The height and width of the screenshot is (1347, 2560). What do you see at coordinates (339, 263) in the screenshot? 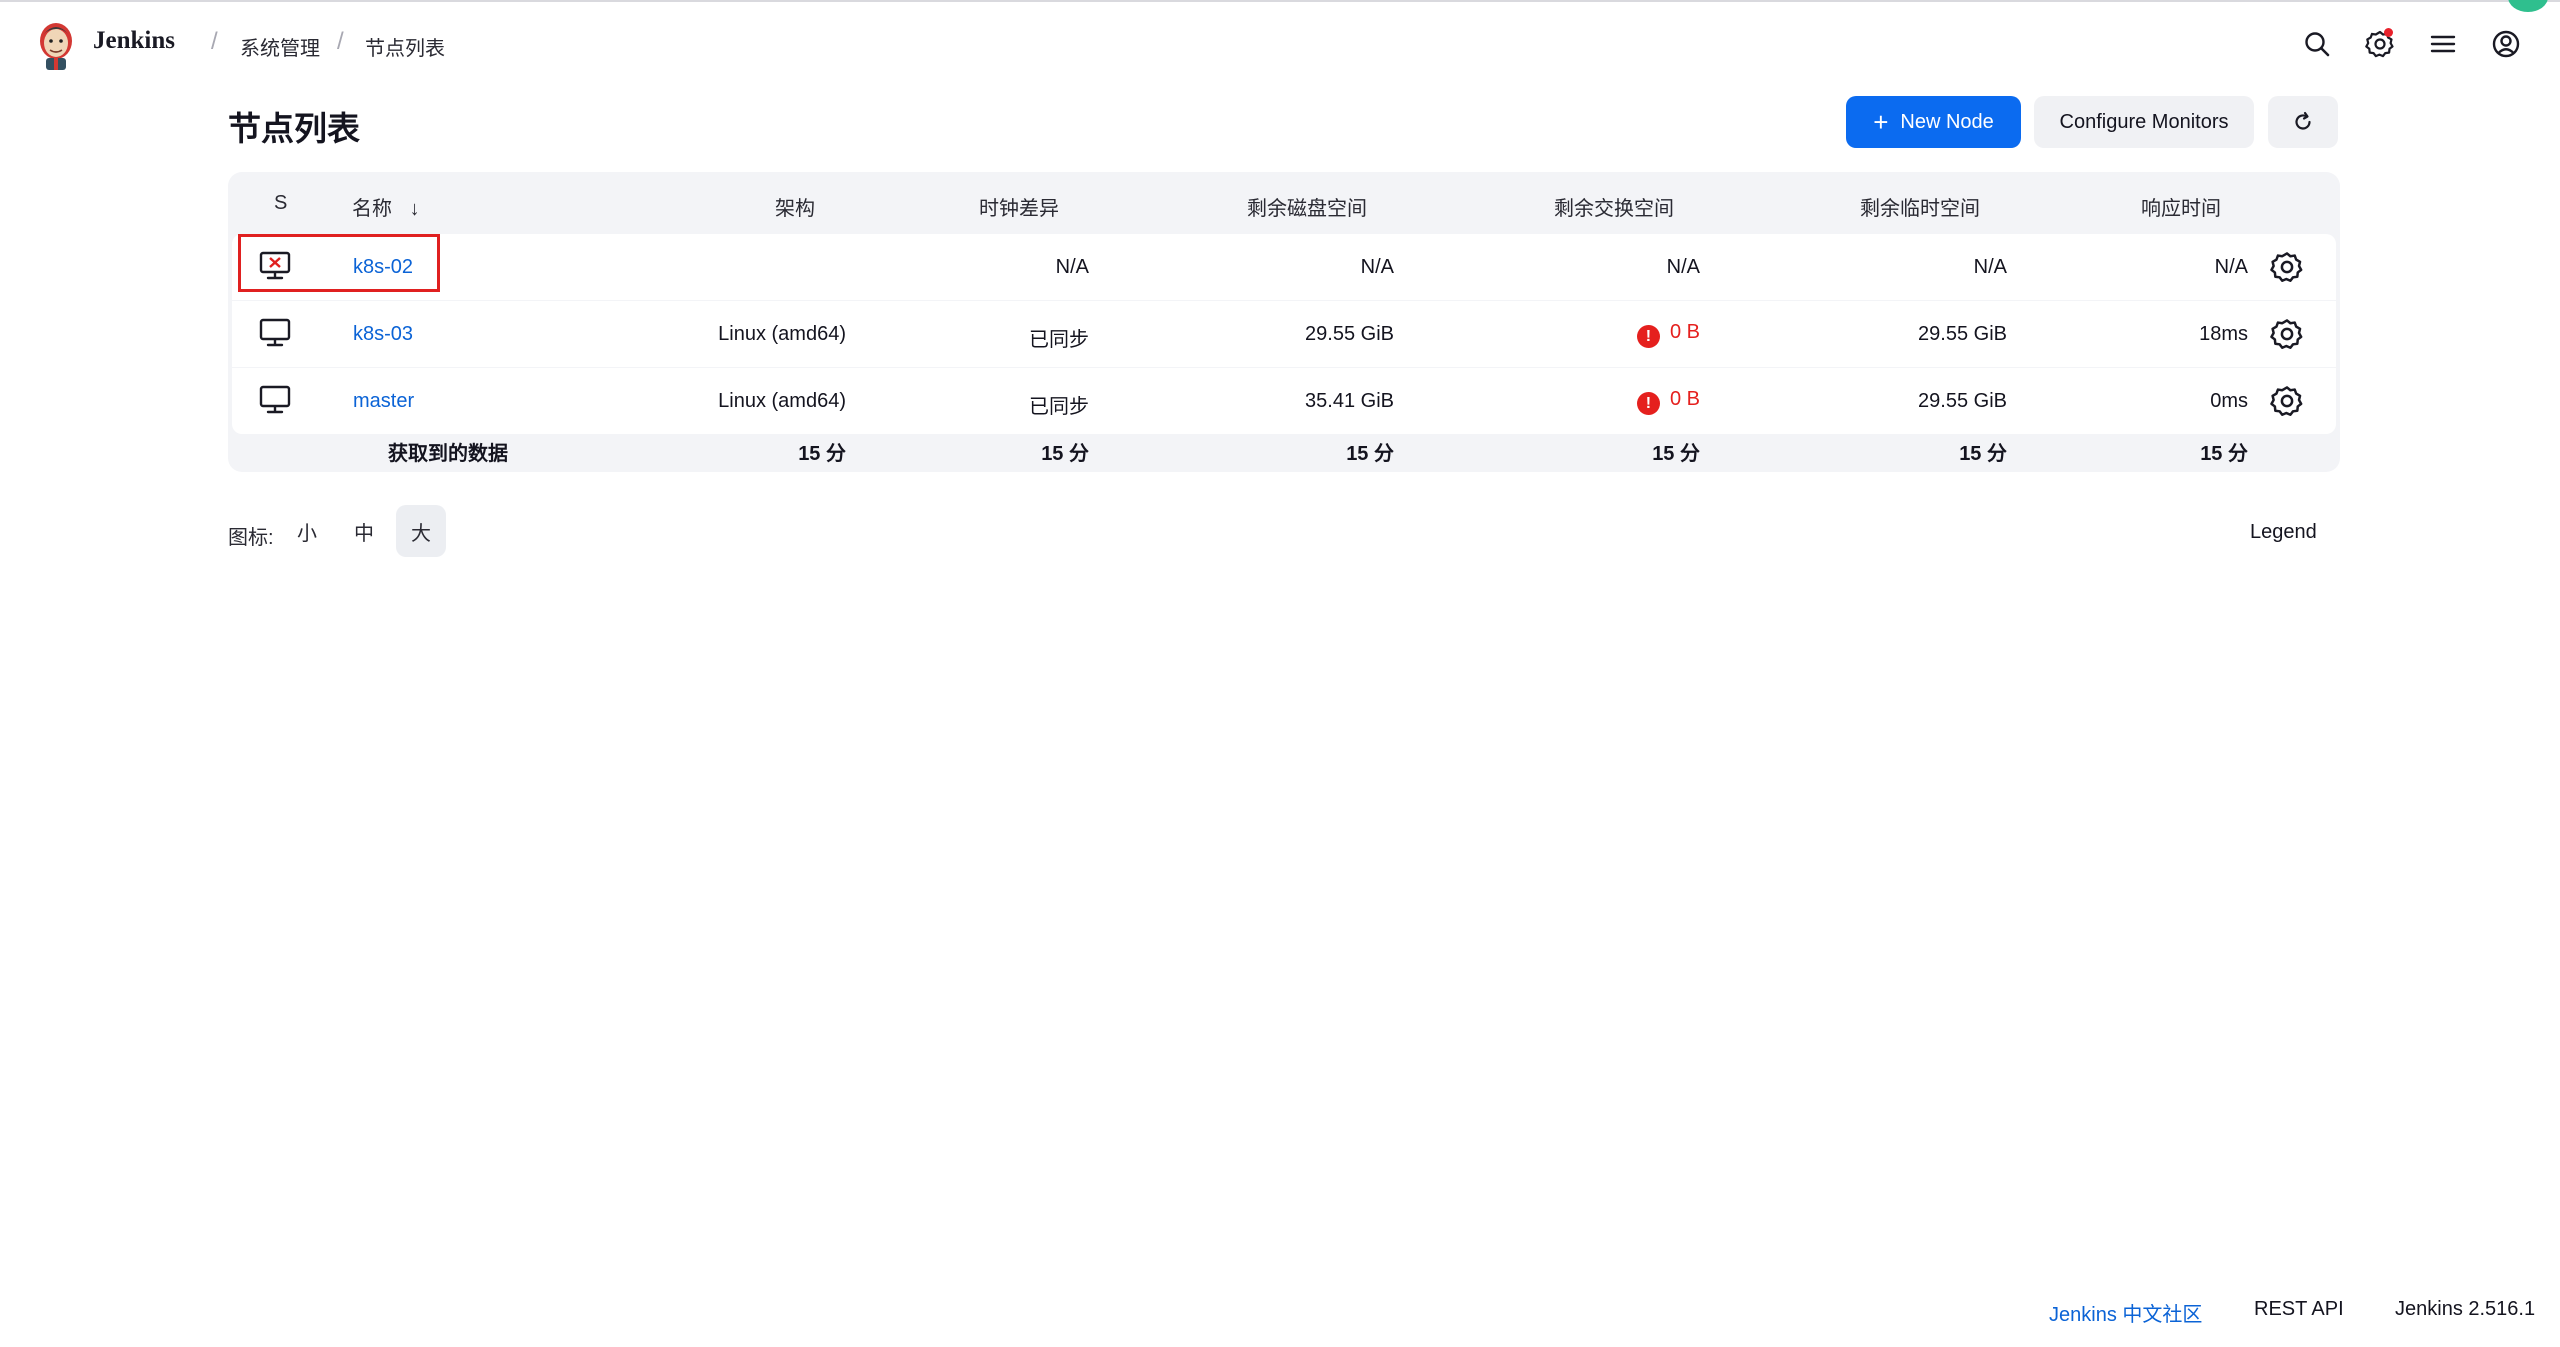
I see `highlight-annotation` at bounding box center [339, 263].